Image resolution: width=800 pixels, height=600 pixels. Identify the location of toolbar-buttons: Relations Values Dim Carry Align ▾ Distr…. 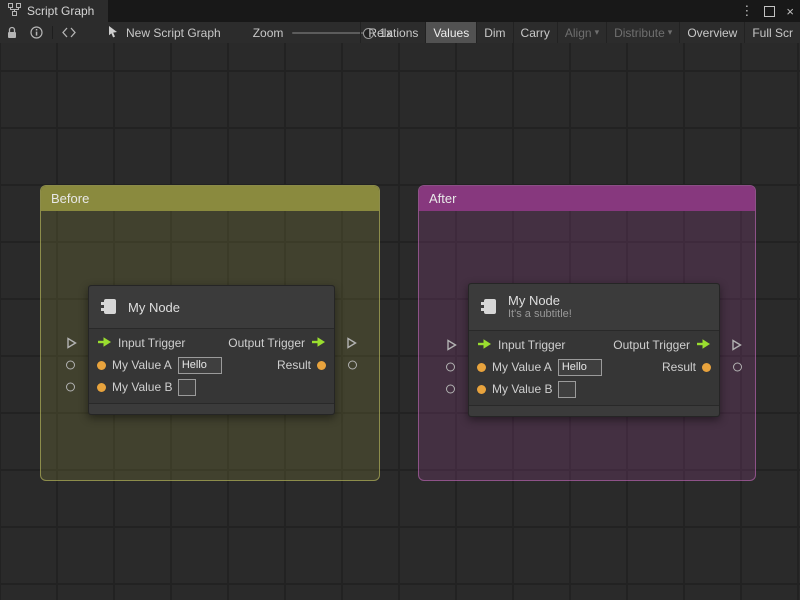
(580, 32).